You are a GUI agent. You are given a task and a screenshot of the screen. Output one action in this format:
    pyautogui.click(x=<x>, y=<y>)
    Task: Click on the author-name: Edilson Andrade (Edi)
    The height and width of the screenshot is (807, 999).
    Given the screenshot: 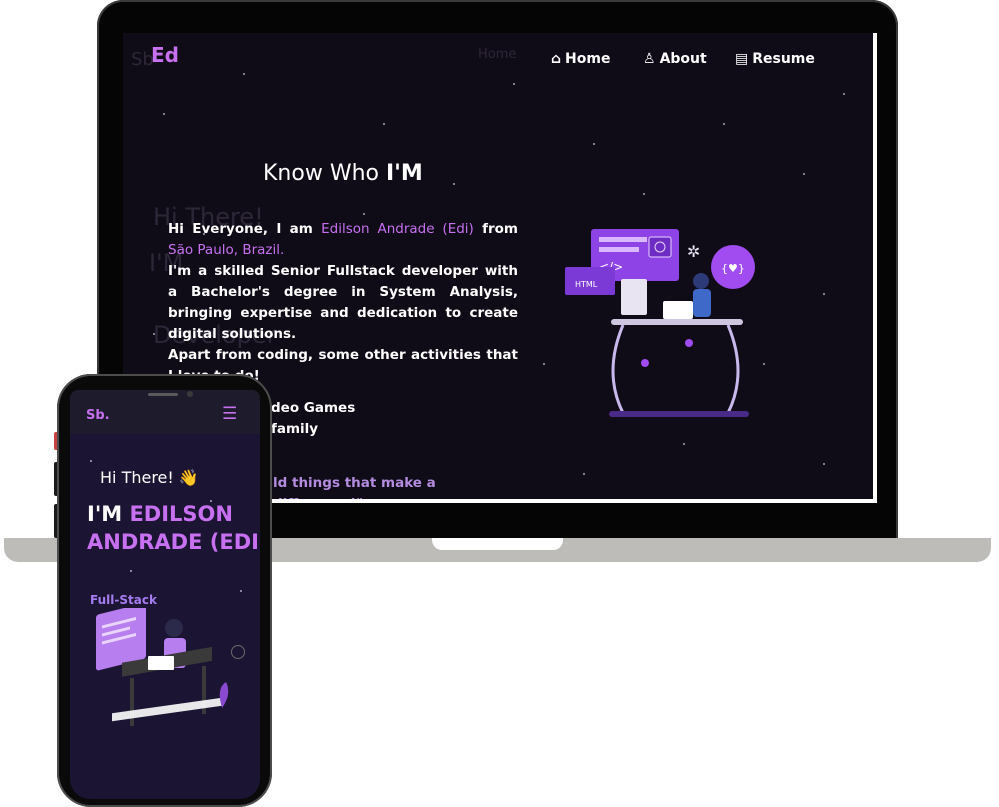 What is the action you would take?
    pyautogui.click(x=397, y=229)
    